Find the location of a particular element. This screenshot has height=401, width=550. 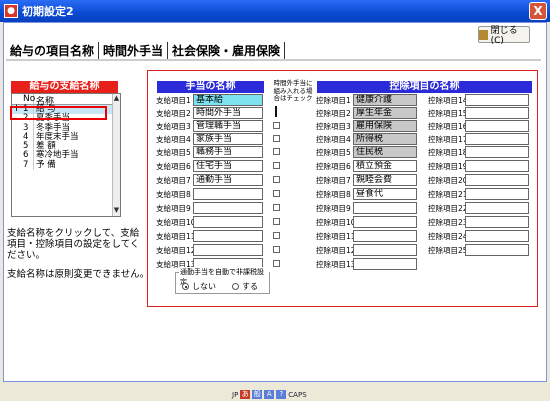

radio-on-icon is located at coordinates (185, 286).